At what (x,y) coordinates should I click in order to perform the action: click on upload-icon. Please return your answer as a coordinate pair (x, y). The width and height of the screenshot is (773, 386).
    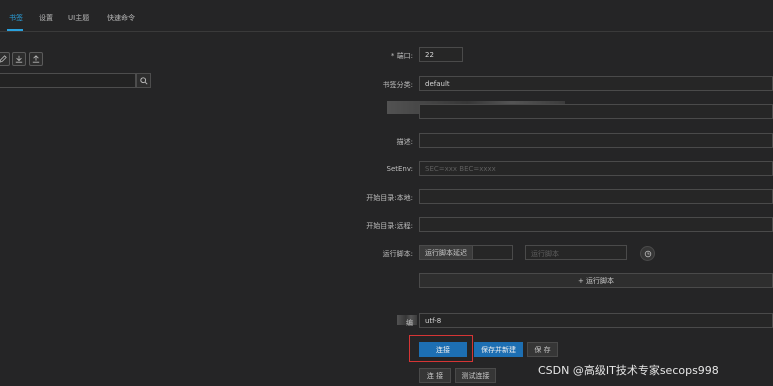
    Looking at the image, I should click on (36, 59).